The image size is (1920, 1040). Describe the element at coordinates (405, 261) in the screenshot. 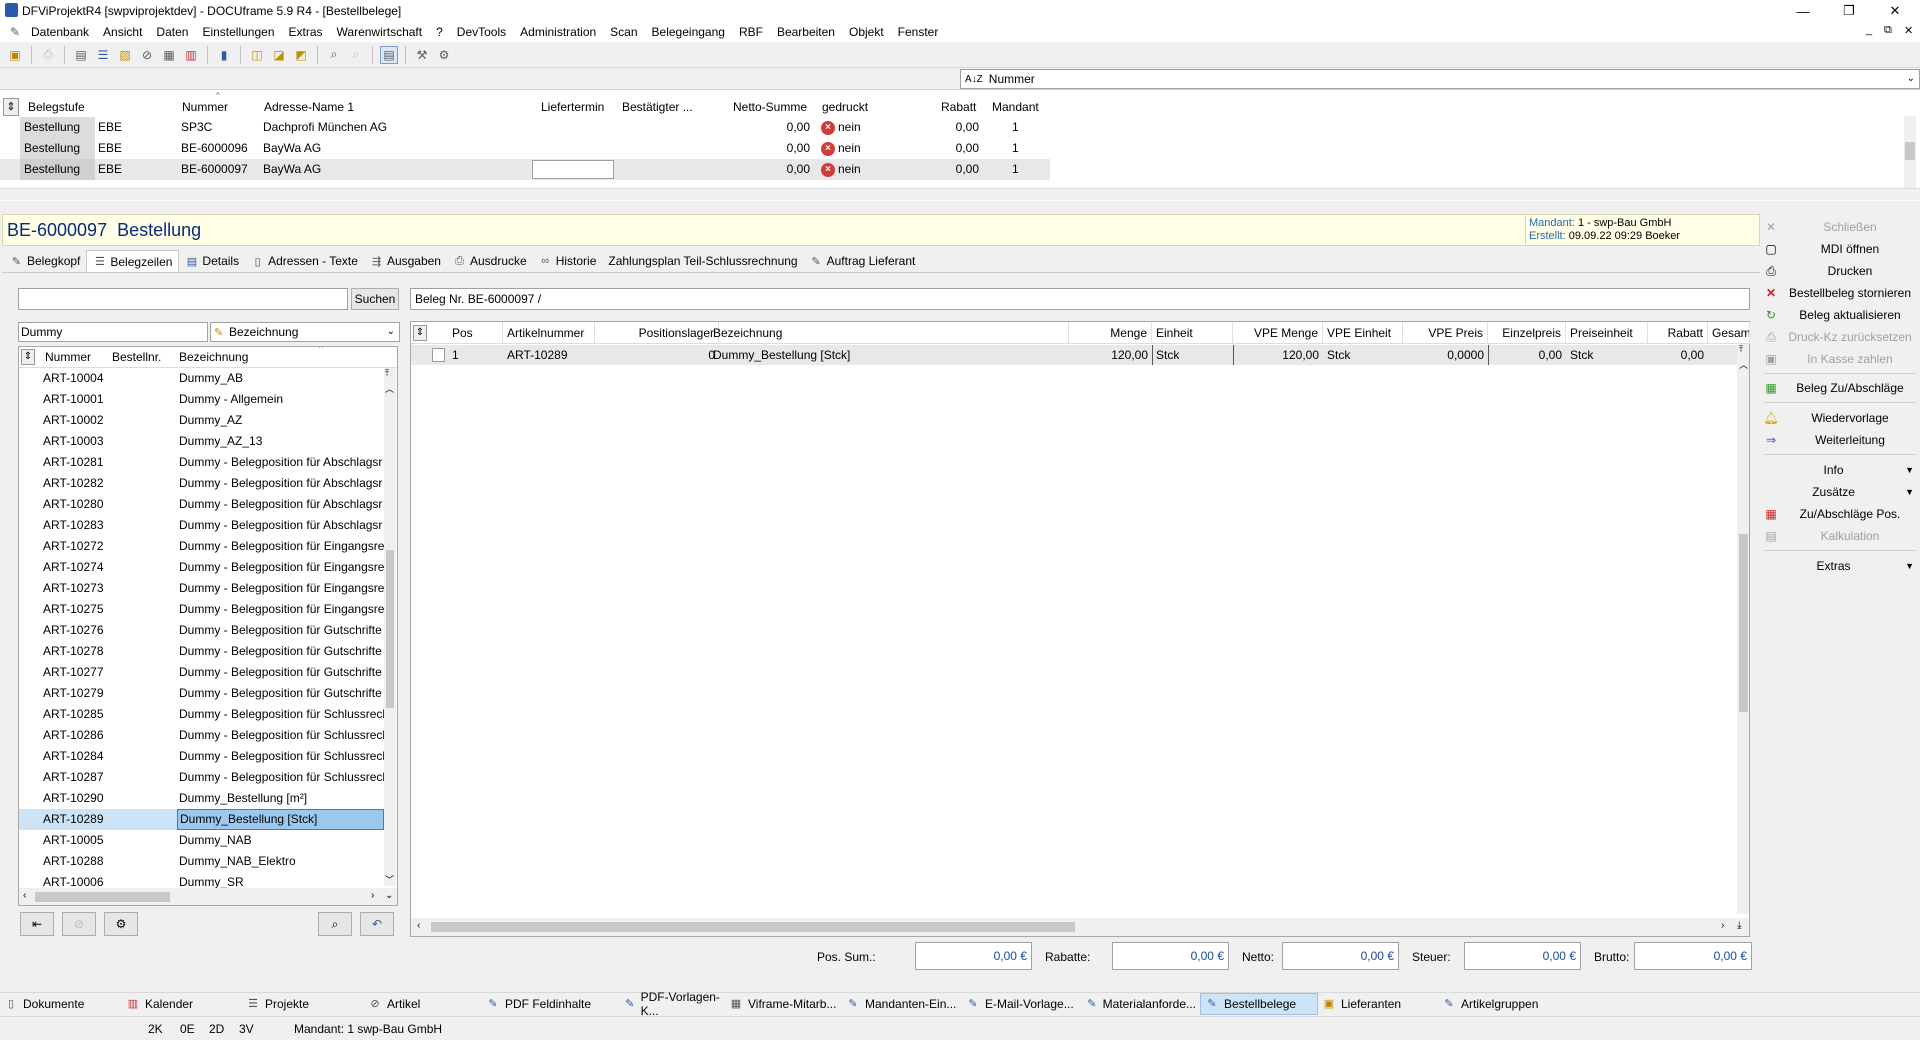

I see `tab-ausgaben: ⇶ Ausgaben` at that location.